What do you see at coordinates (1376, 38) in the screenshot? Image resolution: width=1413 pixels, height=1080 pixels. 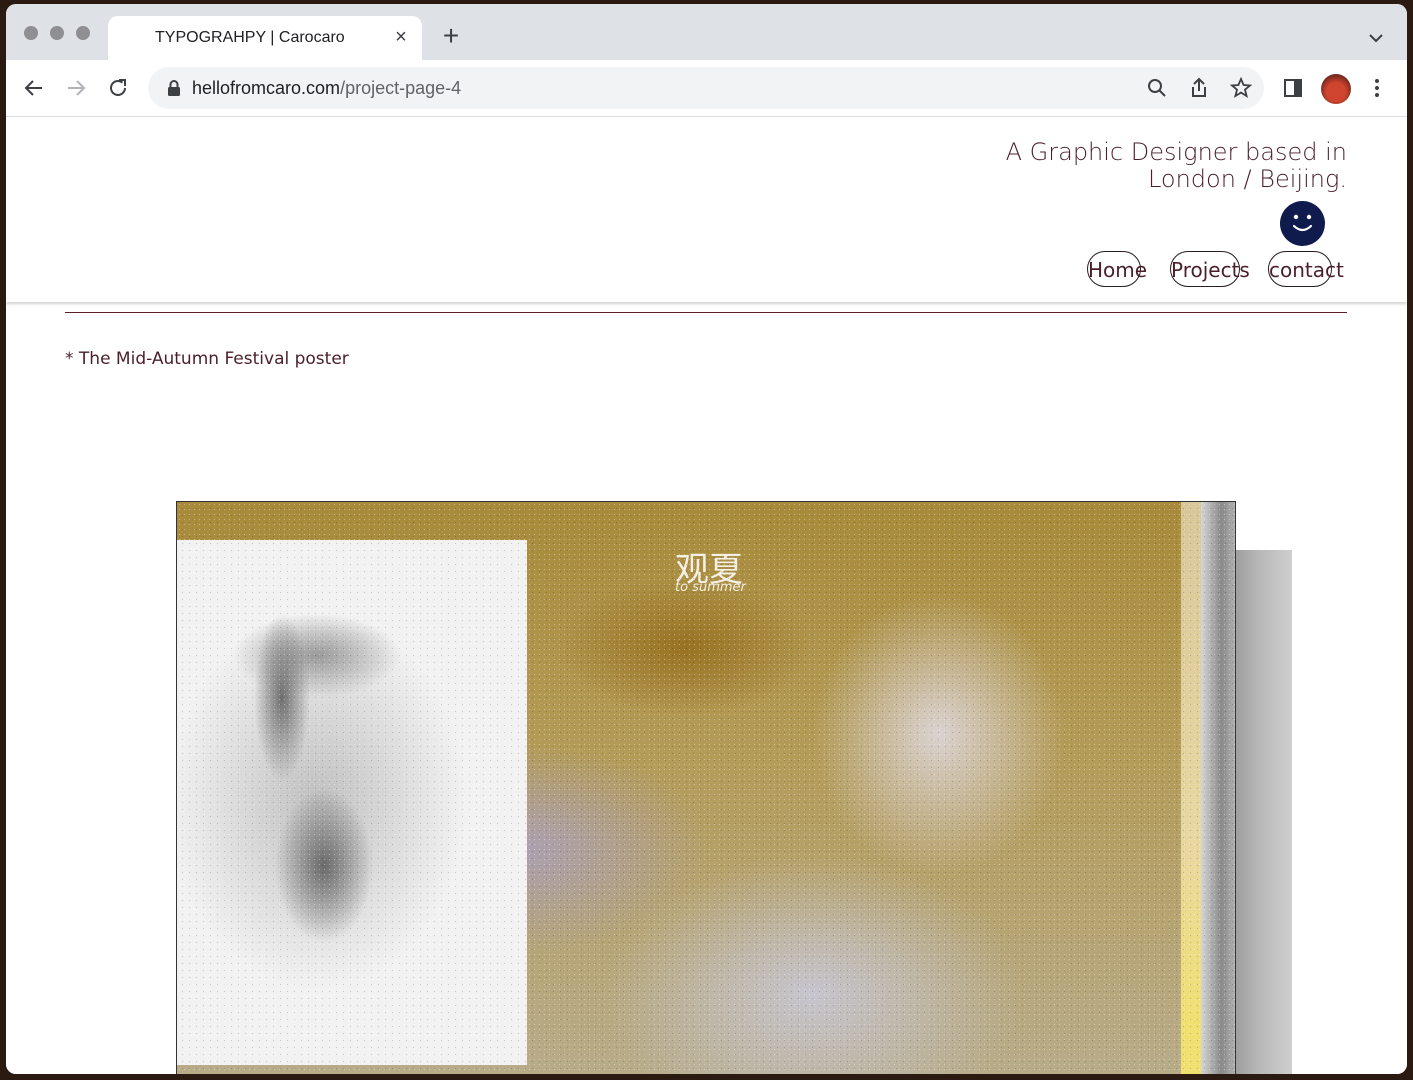 I see `chevron-down-icon` at bounding box center [1376, 38].